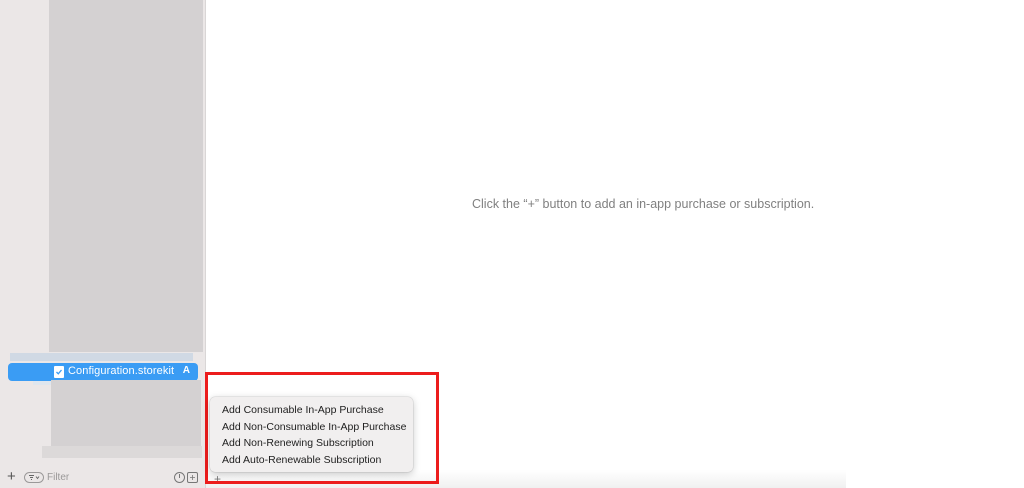 The height and width of the screenshot is (488, 1024). Describe the element at coordinates (101, 357) in the screenshot. I see `redacted-row` at that location.